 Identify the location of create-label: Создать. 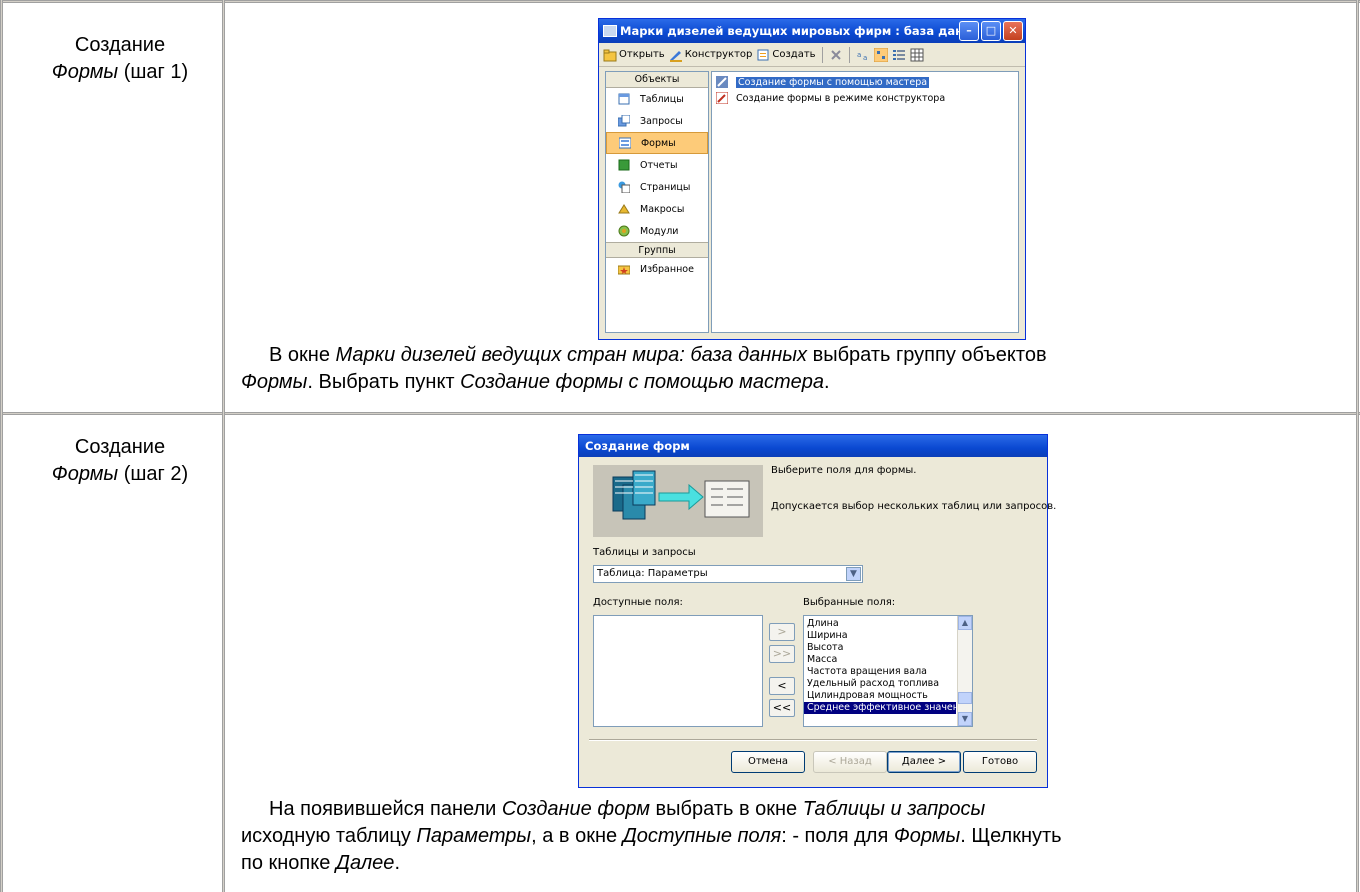
(794, 54).